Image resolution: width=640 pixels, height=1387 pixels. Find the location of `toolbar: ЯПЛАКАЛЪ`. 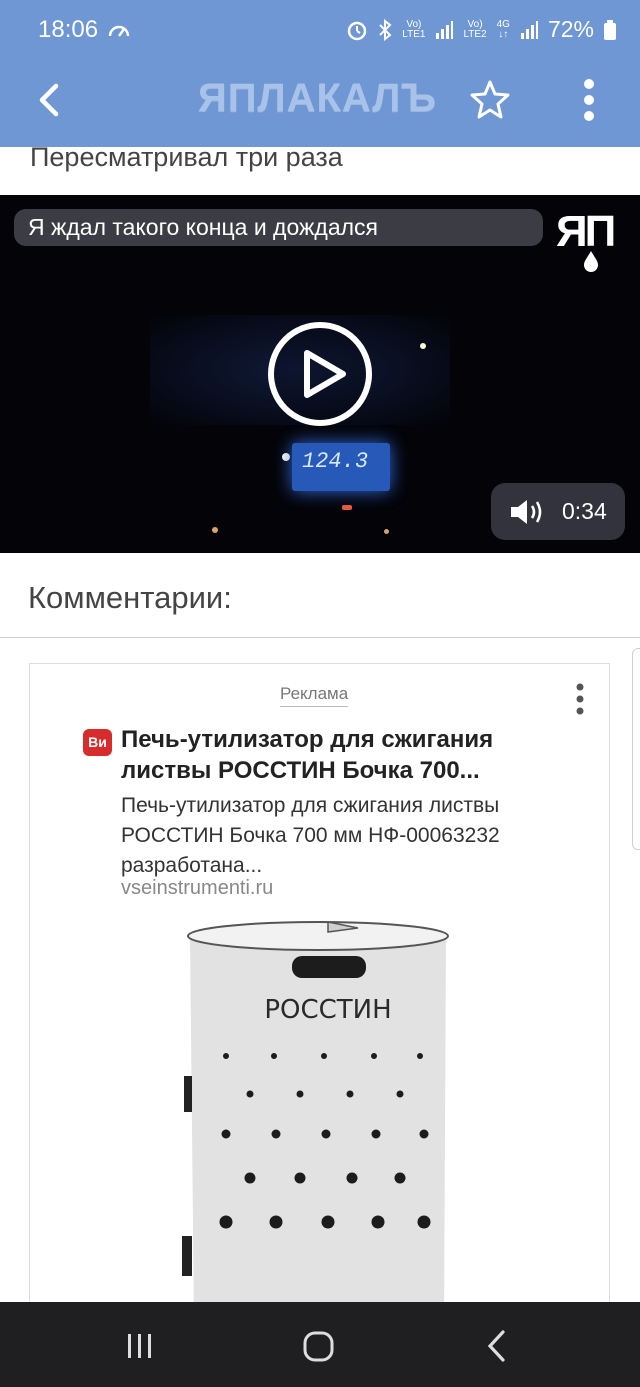

toolbar: ЯПЛАКАЛЪ is located at coordinates (320, 104).